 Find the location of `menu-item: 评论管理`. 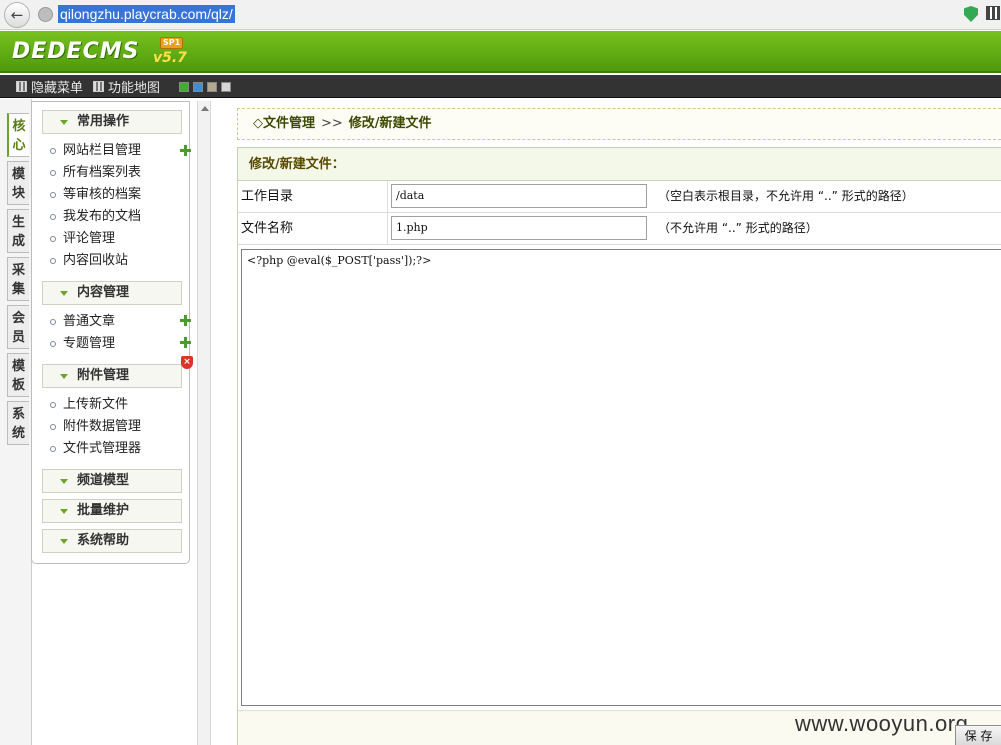

menu-item: 评论管理 is located at coordinates (82, 239).